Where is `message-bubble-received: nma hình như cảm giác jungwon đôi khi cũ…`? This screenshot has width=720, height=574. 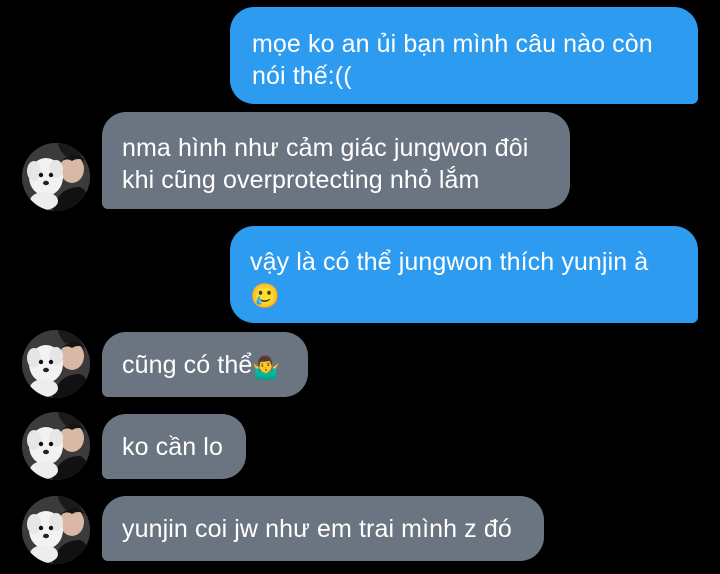
message-bubble-received: nma hình như cảm giác jungwon đôi khi cũ… is located at coordinates (336, 160).